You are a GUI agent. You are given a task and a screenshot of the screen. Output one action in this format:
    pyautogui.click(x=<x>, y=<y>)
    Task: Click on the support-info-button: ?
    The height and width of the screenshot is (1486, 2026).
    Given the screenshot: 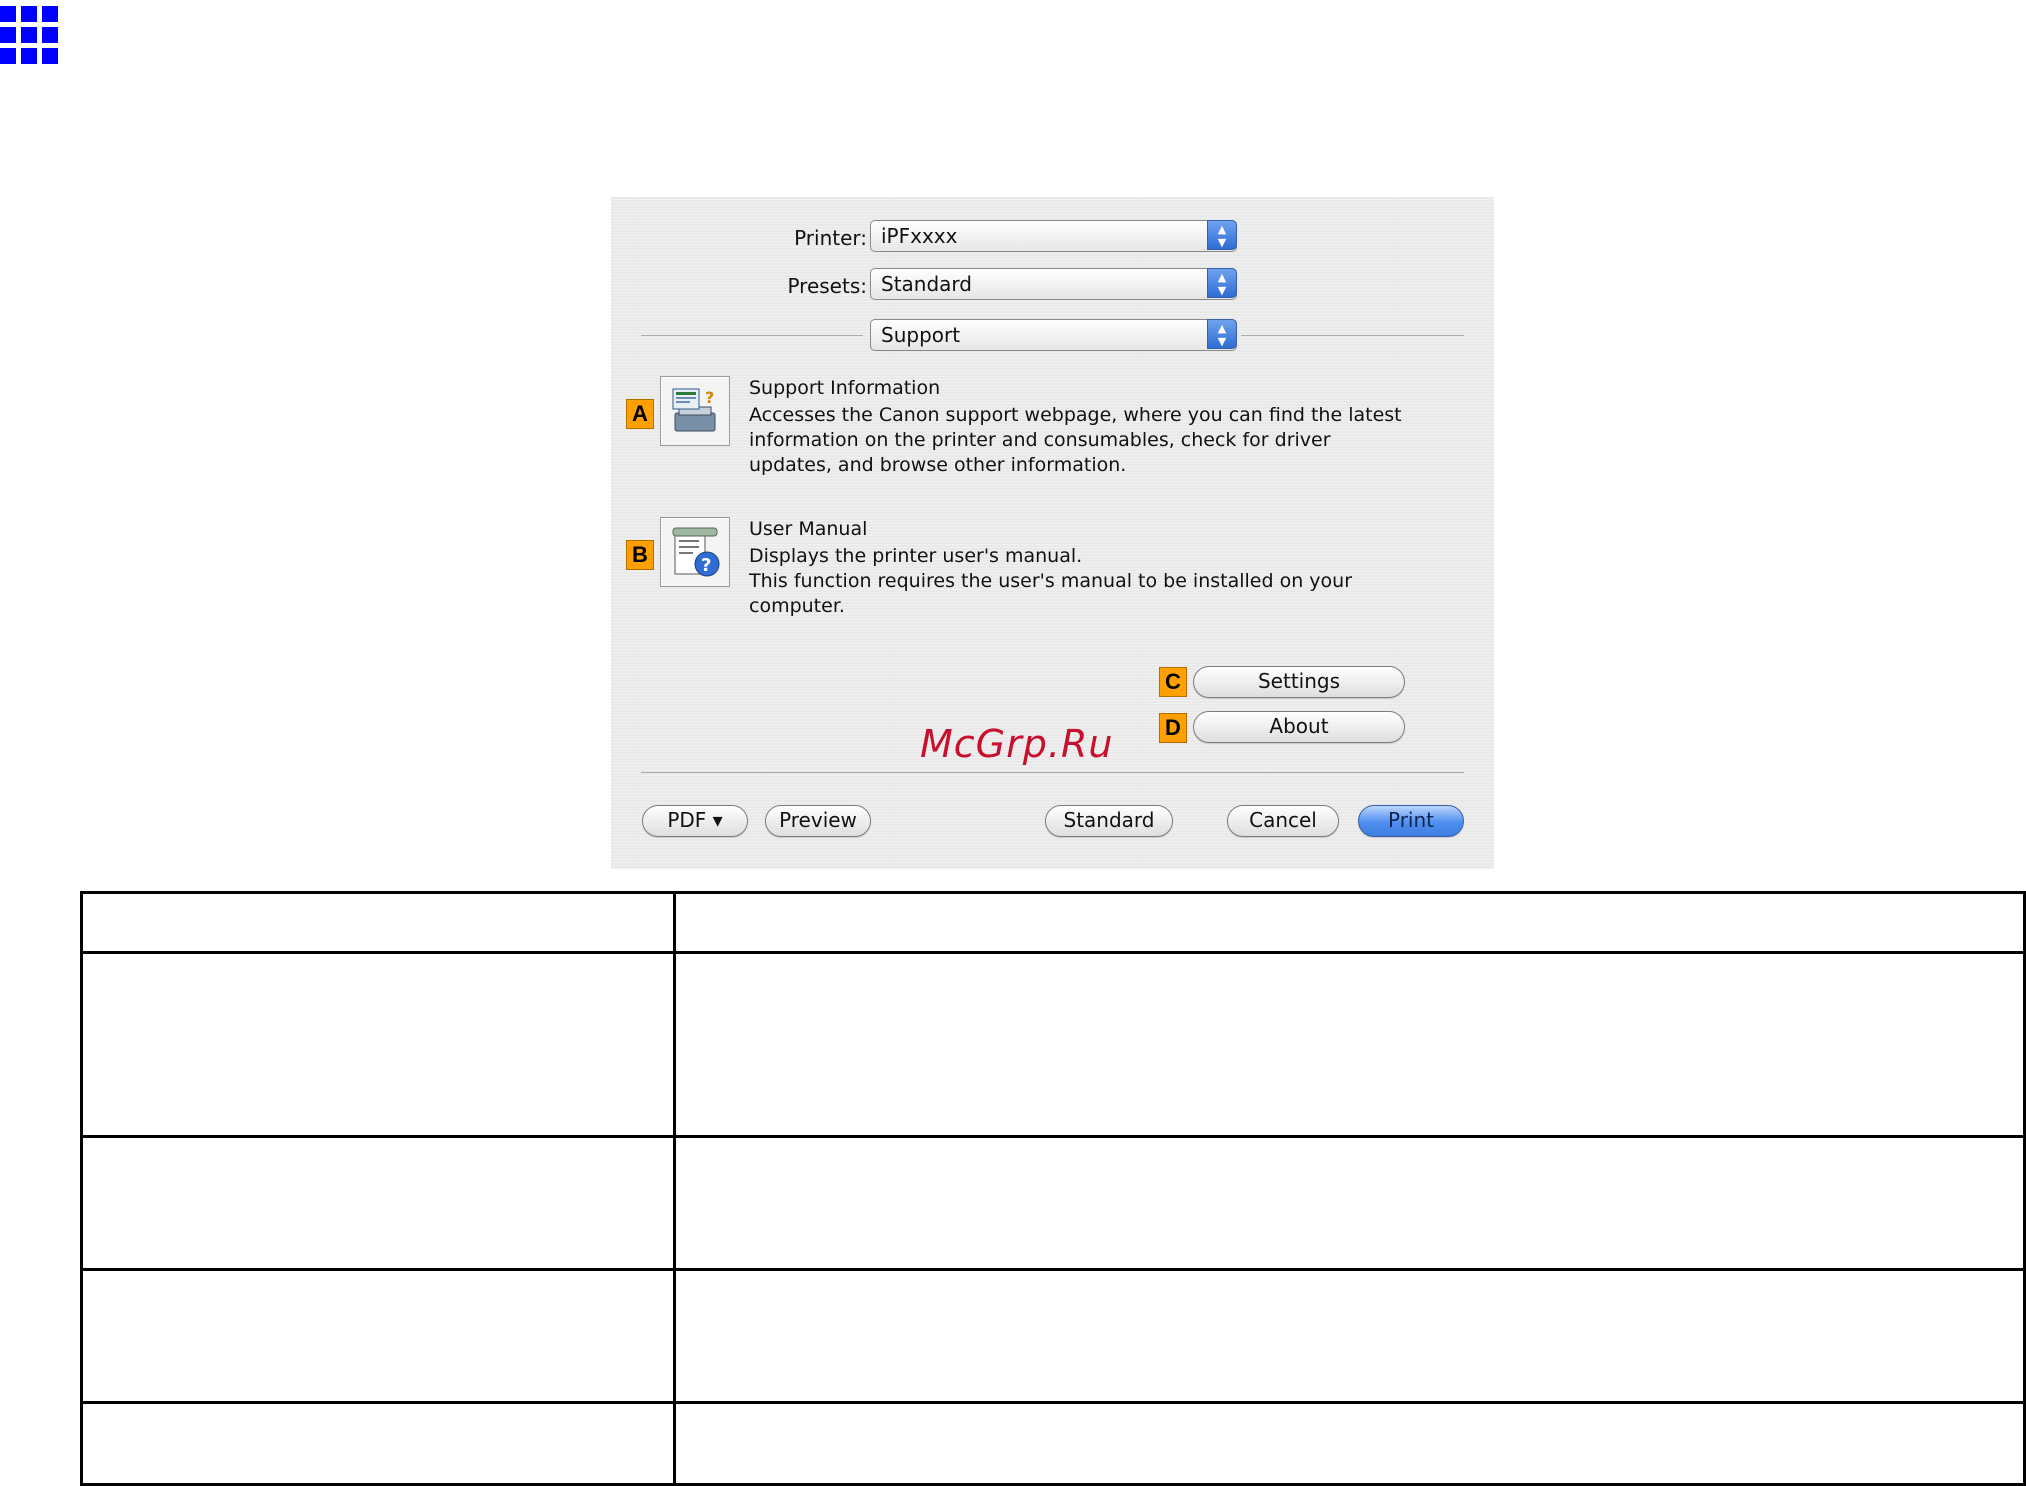 What is the action you would take?
    pyautogui.click(x=695, y=411)
    